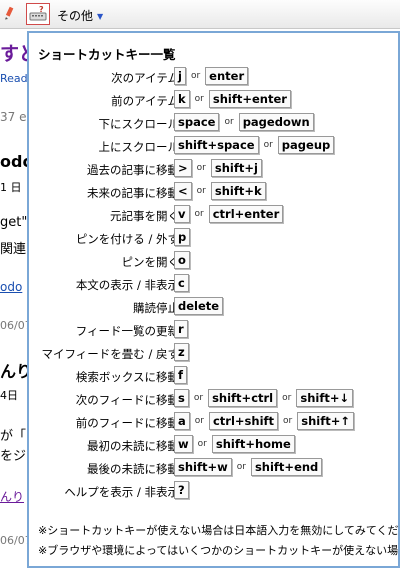  I want to click on shortcut-row: マイフィードを畳む / 戻す z, so click(213, 354).